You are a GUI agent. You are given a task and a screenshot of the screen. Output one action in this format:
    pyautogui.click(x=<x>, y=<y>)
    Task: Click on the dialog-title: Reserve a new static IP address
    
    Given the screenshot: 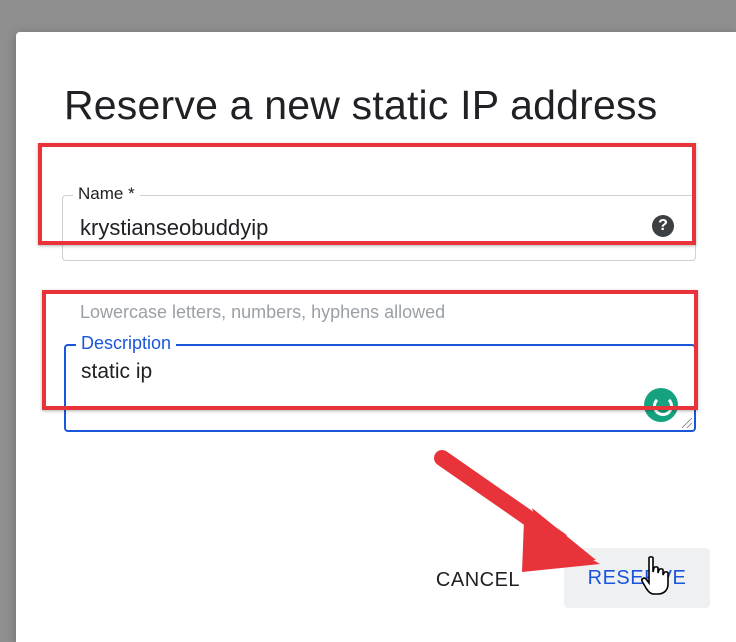 What is the action you would take?
    pyautogui.click(x=361, y=105)
    